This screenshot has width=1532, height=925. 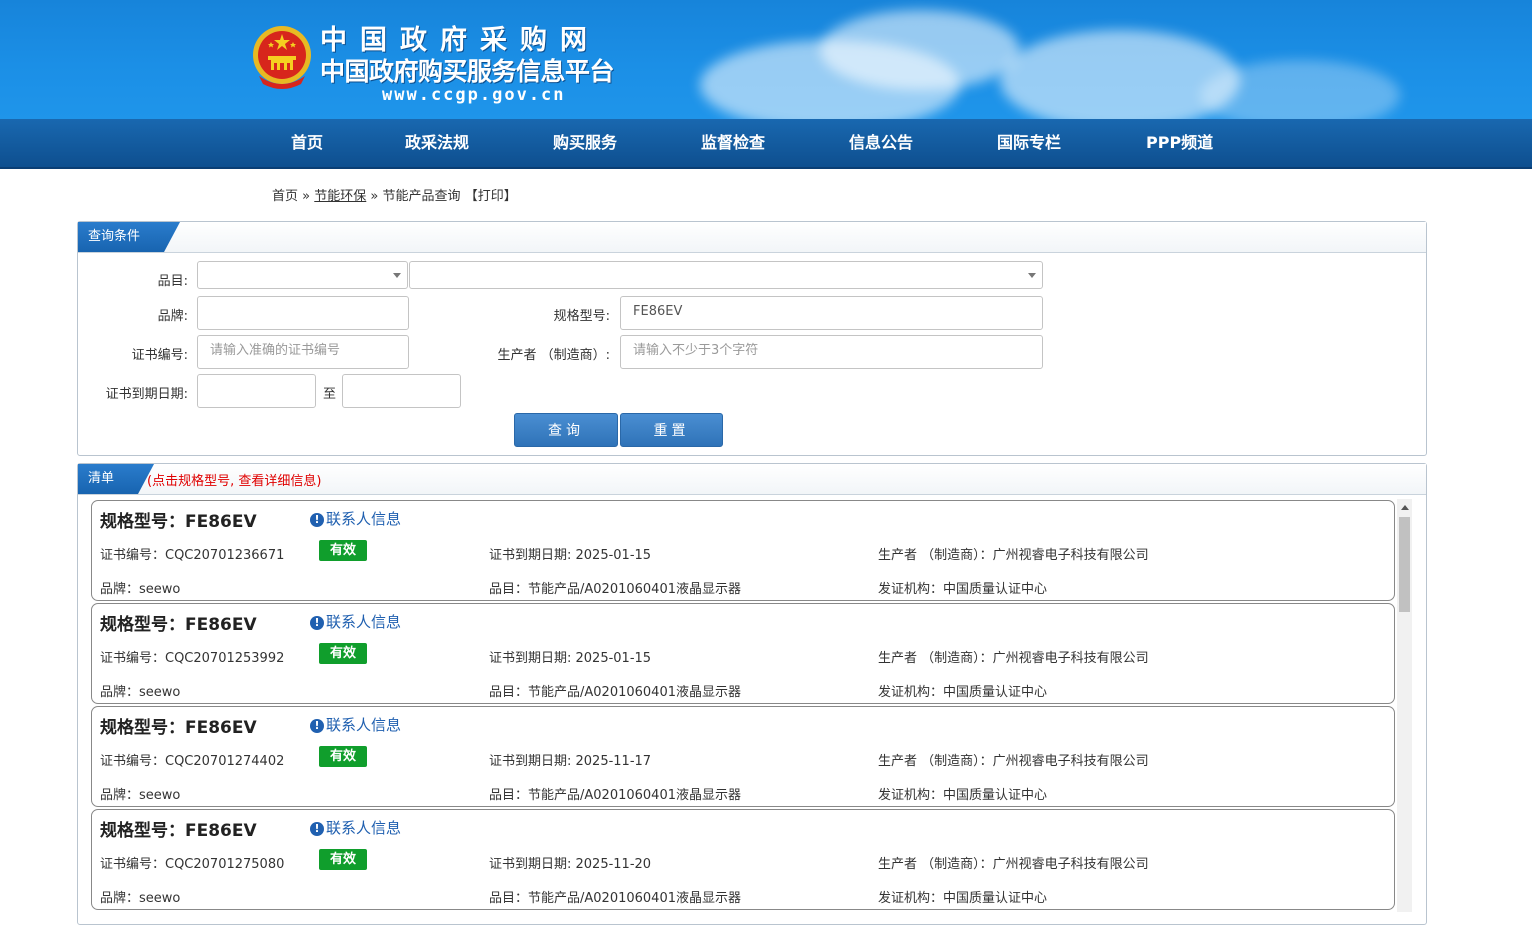 I want to click on expiry-date-label: 证书到期日期:, so click(x=146, y=394).